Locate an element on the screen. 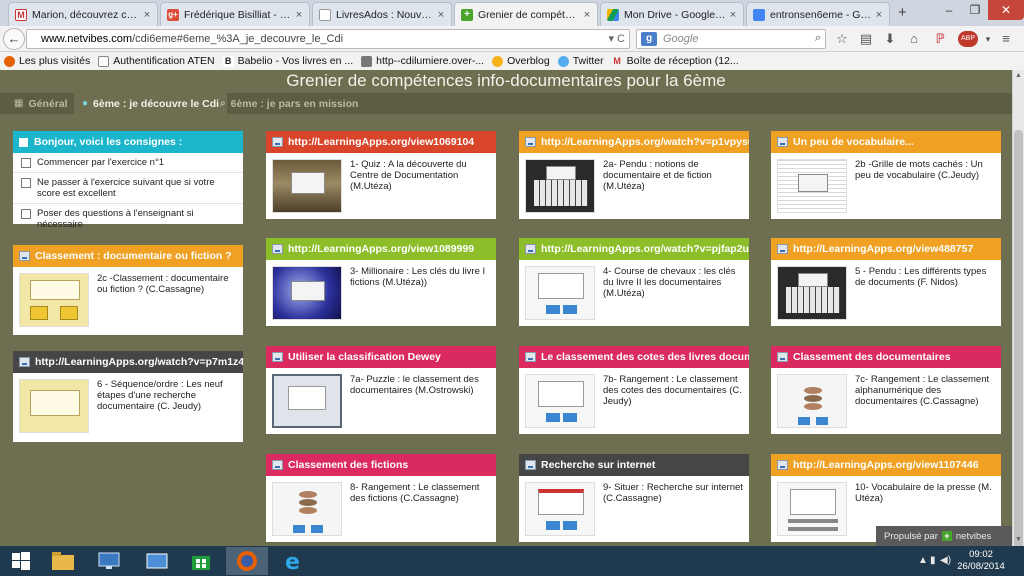 The height and width of the screenshot is (576, 1024). powered-by-netvibes: Propulsé par + netvibes is located at coordinates (944, 536).